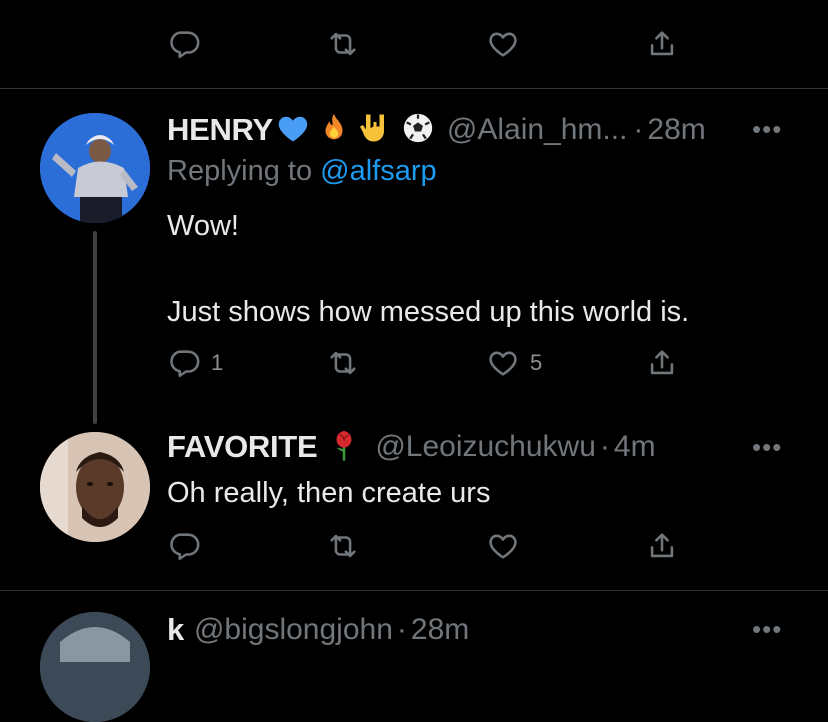 This screenshot has height=722, width=828. What do you see at coordinates (536, 362) in the screenshot?
I see `like-count: 5` at bounding box center [536, 362].